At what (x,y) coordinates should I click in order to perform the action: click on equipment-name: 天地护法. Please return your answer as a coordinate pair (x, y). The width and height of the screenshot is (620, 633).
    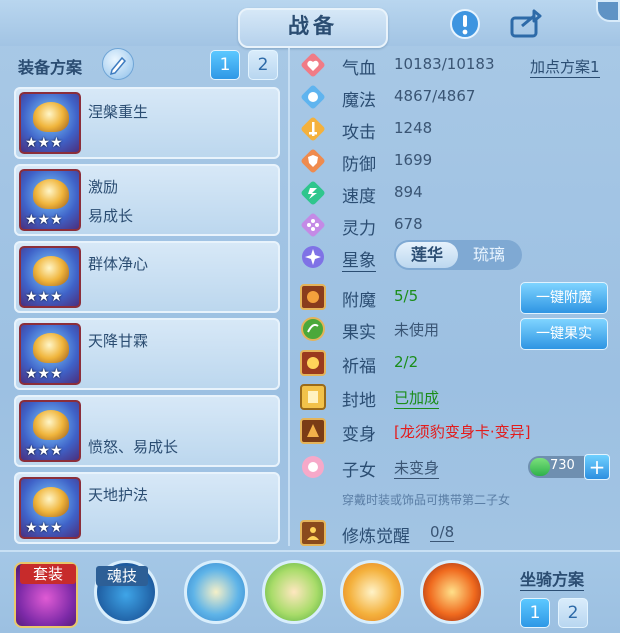
    Looking at the image, I should click on (118, 495).